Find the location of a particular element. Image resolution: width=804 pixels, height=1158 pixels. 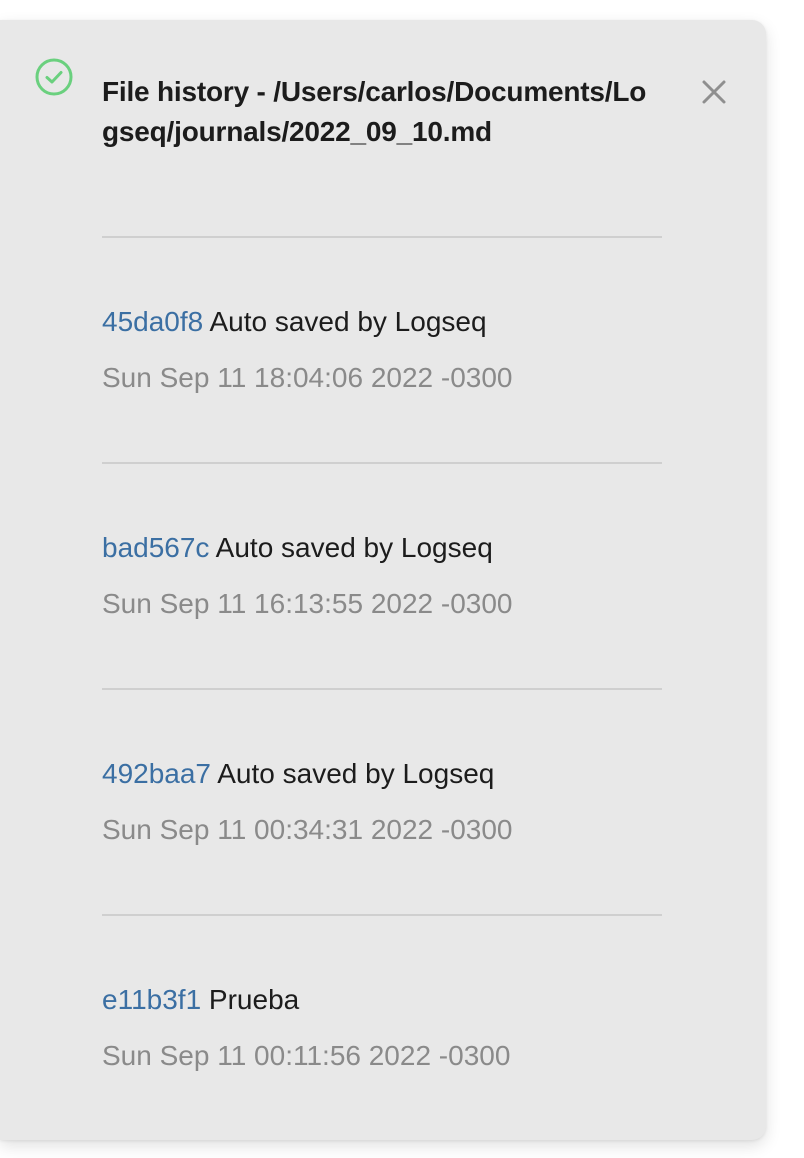

commit-date: Sun Sep 11 00:11:56 2022 -0300 is located at coordinates (306, 1055).